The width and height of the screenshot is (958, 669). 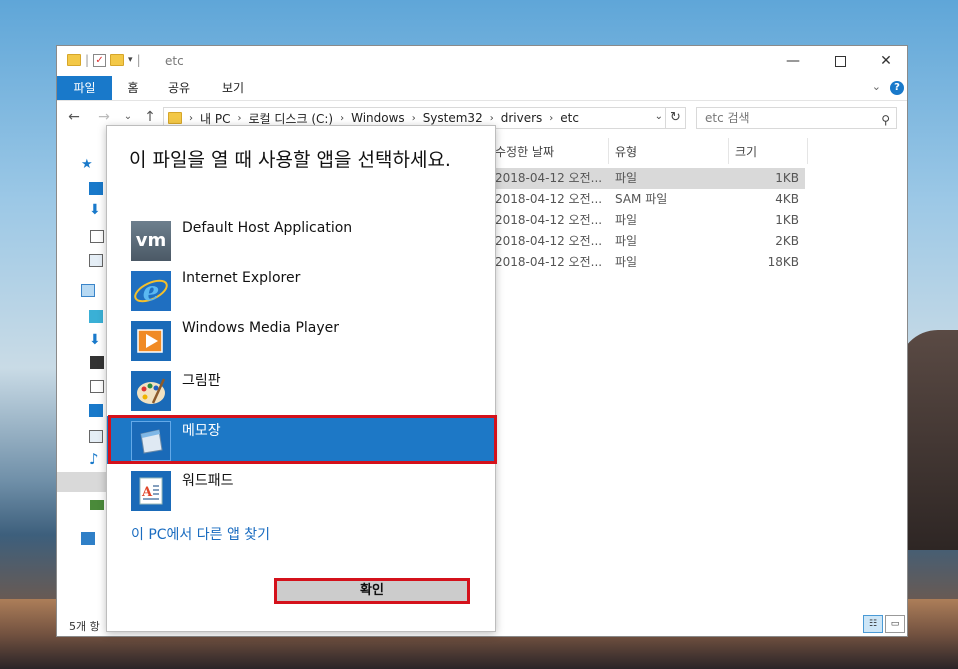 I want to click on quick-access-star-icon: ★, so click(x=87, y=164).